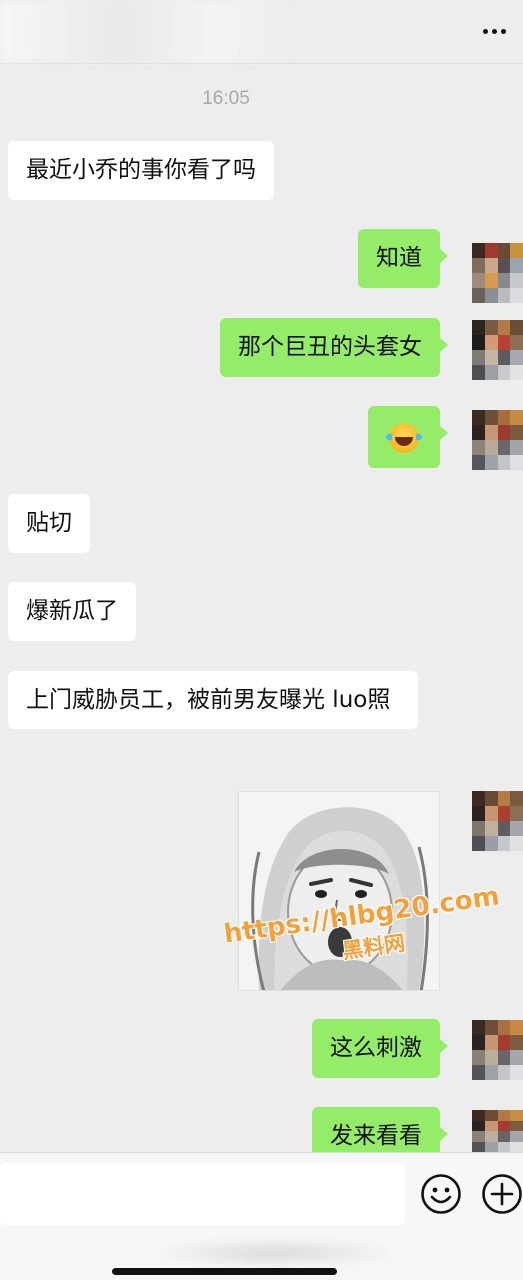  What do you see at coordinates (404, 437) in the screenshot?
I see `laughing-tears-emoji-icon` at bounding box center [404, 437].